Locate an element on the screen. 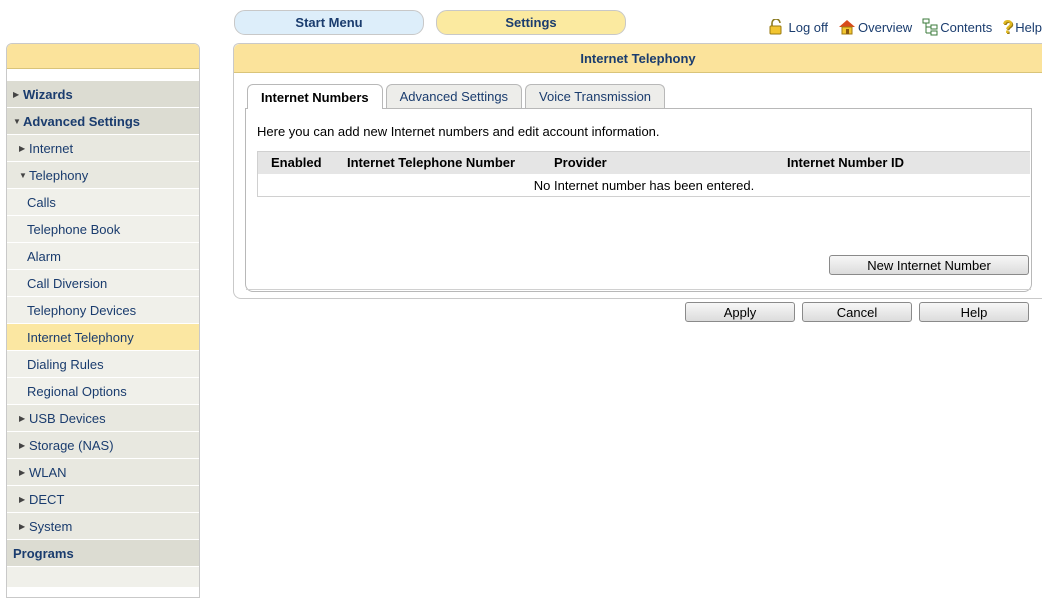 The width and height of the screenshot is (1042, 598). sidebar-item-label: Telephony Devices is located at coordinates (82, 310).